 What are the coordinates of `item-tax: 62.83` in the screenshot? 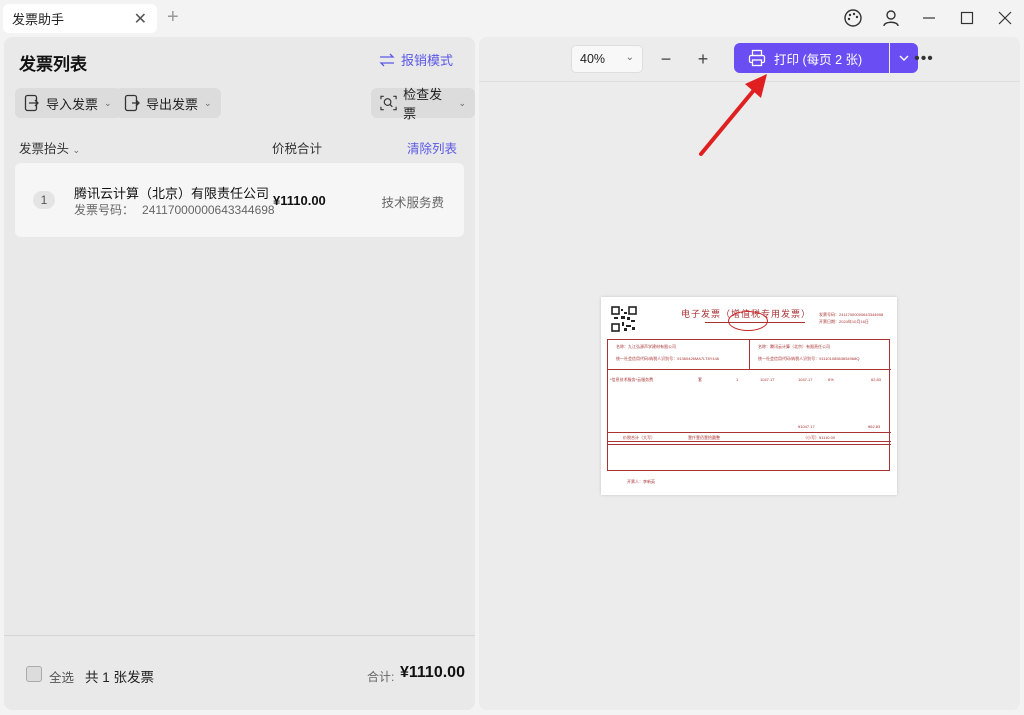 It's located at (876, 379).